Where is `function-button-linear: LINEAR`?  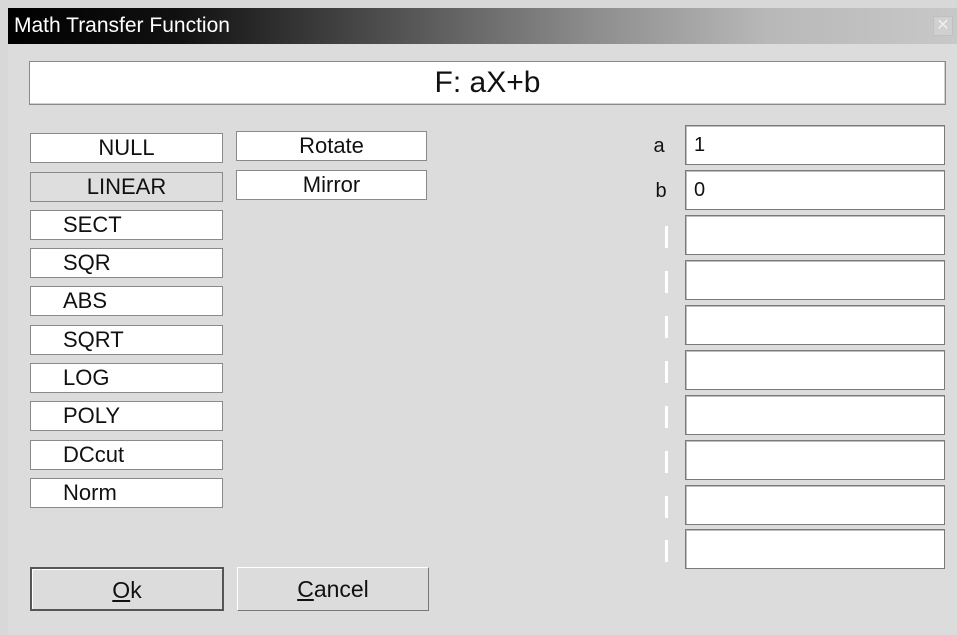 function-button-linear: LINEAR is located at coordinates (126, 187).